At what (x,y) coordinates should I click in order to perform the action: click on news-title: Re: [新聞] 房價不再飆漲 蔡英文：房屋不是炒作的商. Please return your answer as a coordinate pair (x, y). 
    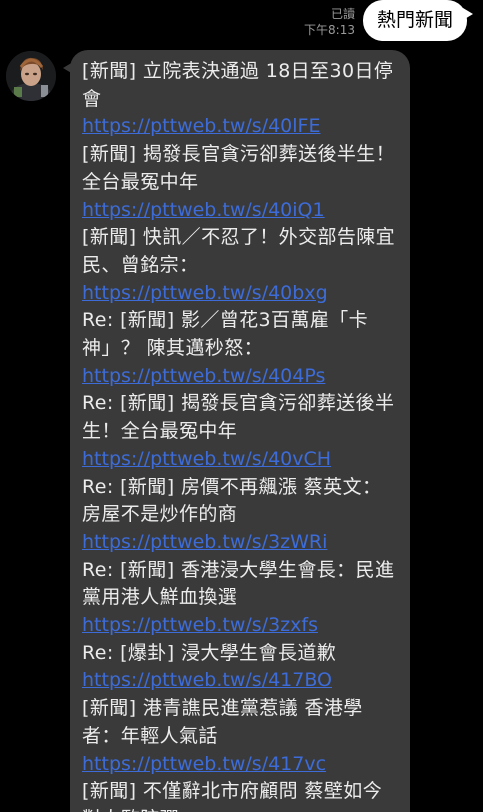
    Looking at the image, I should click on (232, 500).